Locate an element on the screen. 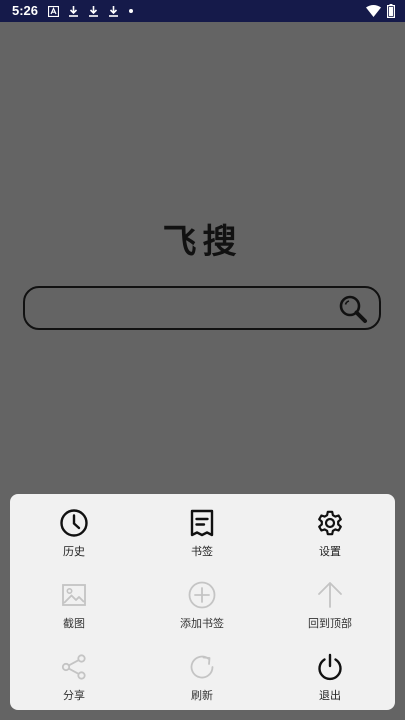 The width and height of the screenshot is (405, 720). menu-item-label: 书签 is located at coordinates (202, 551).